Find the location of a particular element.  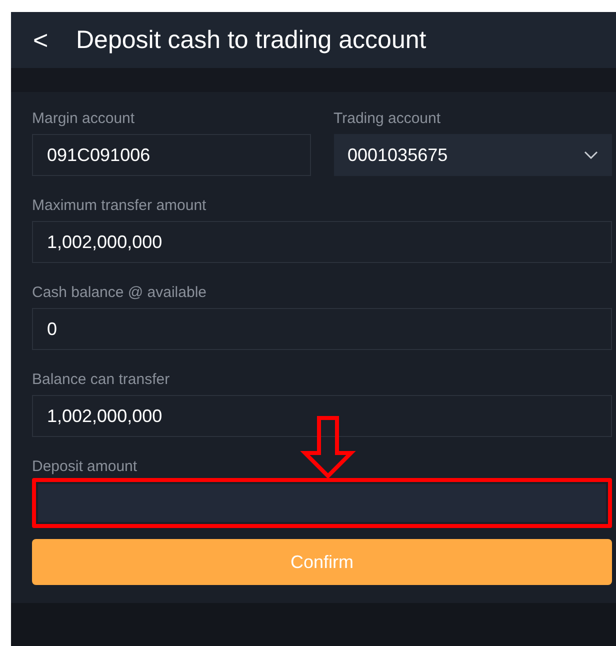

page-title: Deposit cash to trading account is located at coordinates (251, 40).